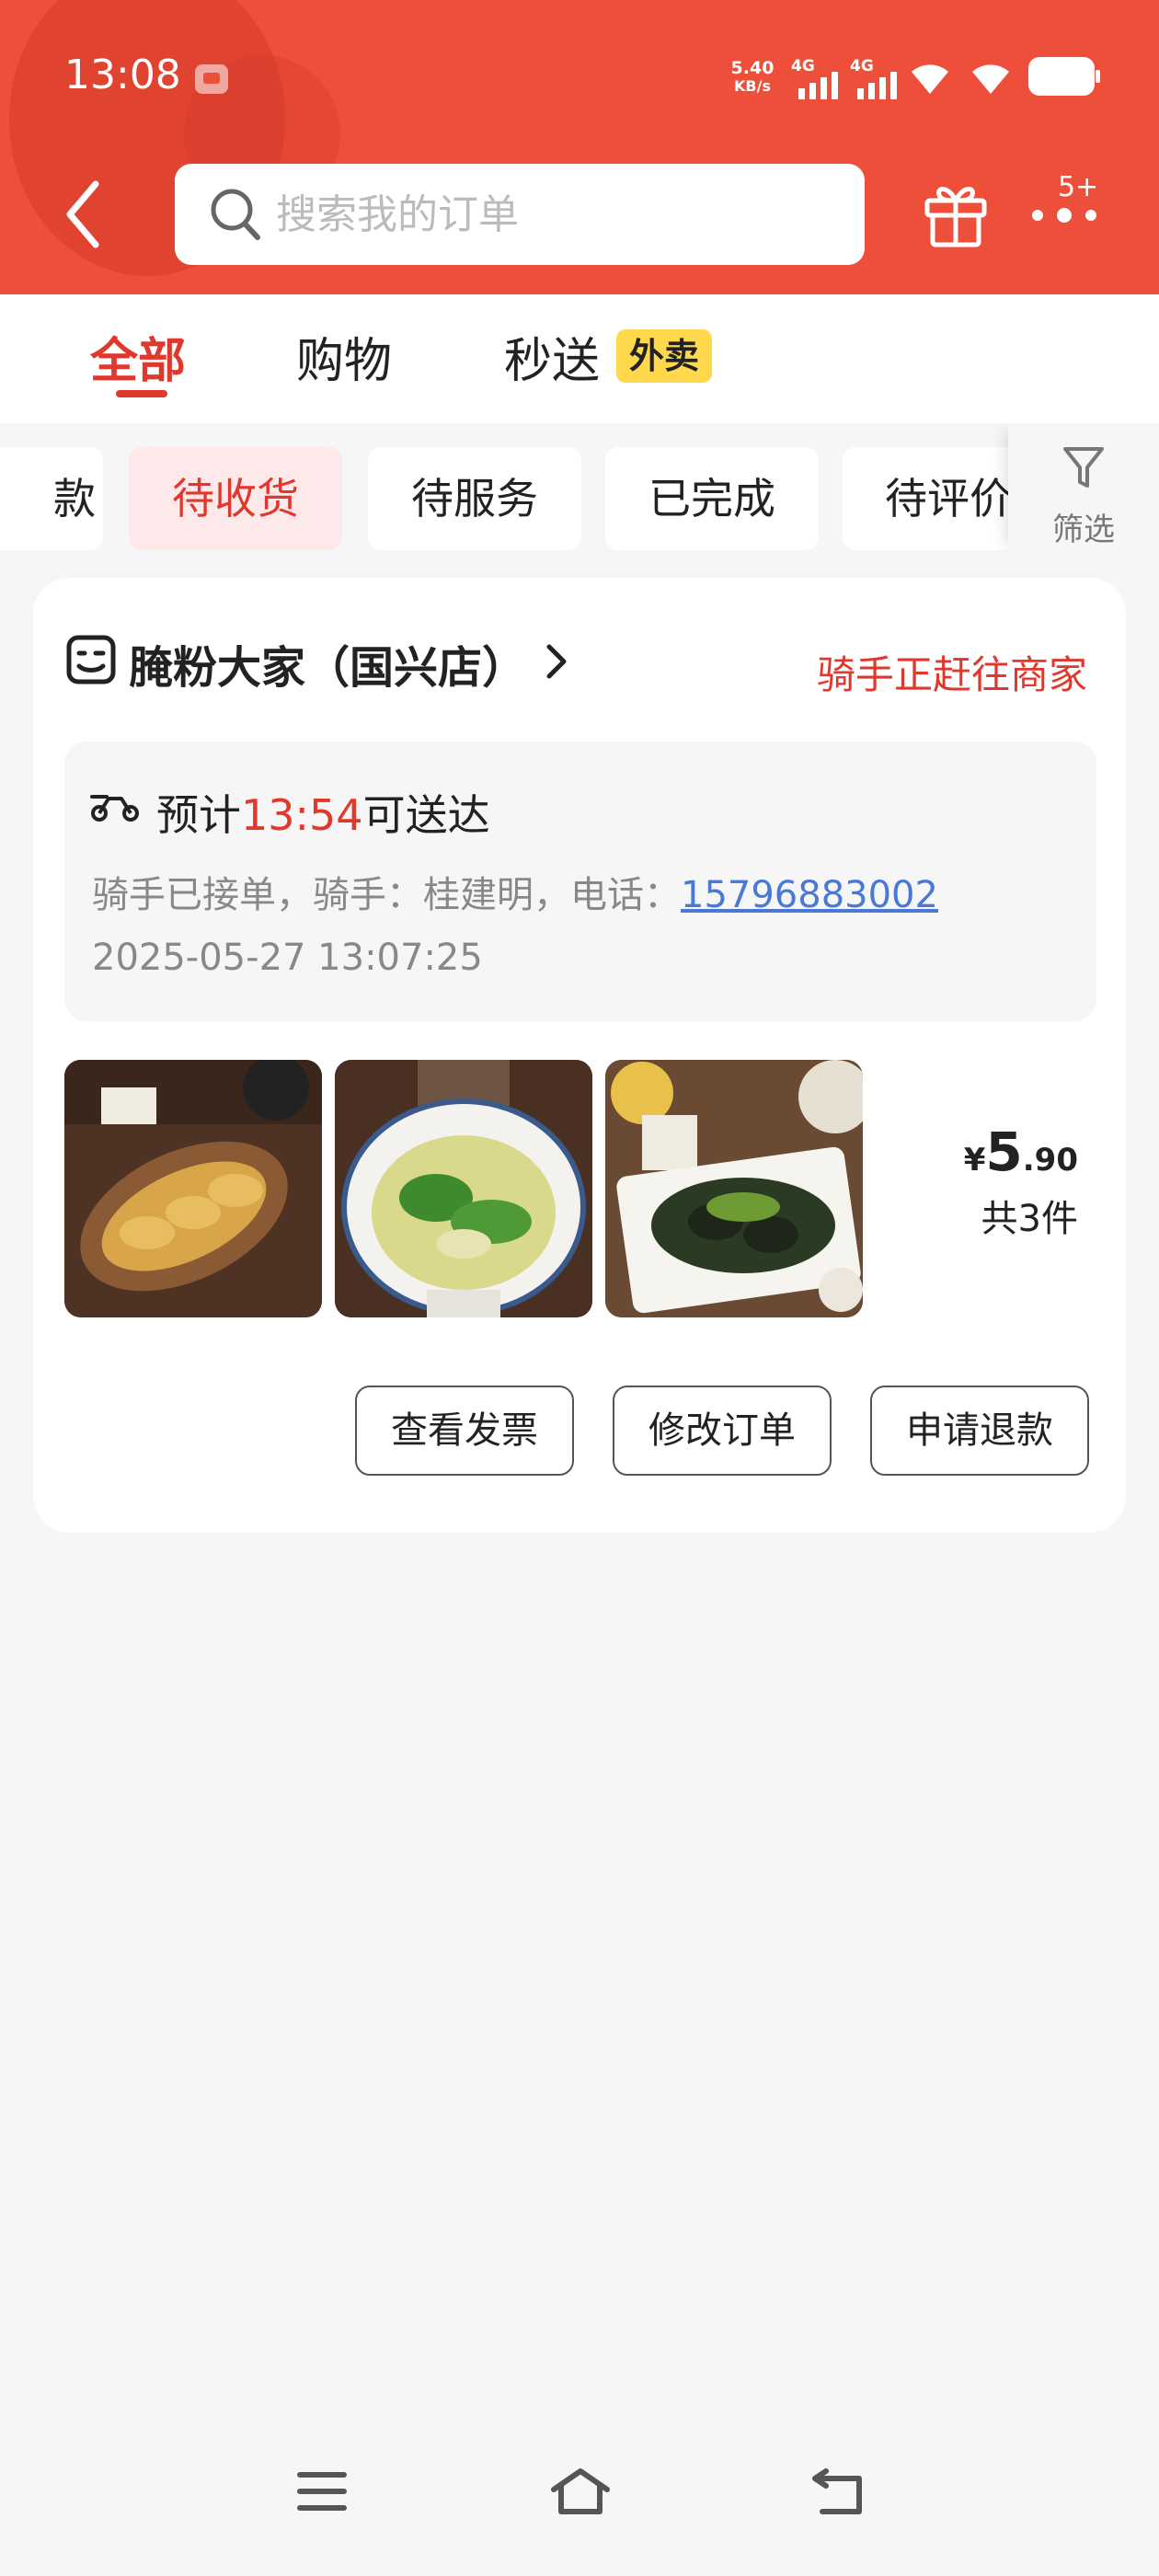 The image size is (1159, 2576). I want to click on search-input, so click(552, 214).